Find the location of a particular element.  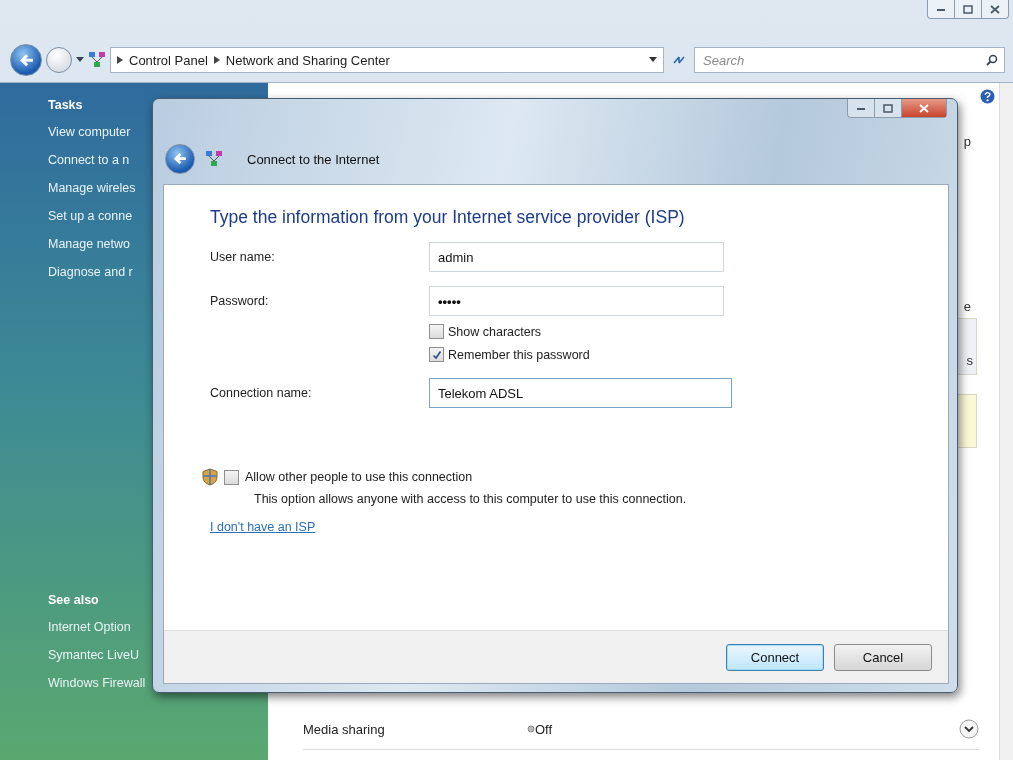

status-text: Off is located at coordinates (544, 729).